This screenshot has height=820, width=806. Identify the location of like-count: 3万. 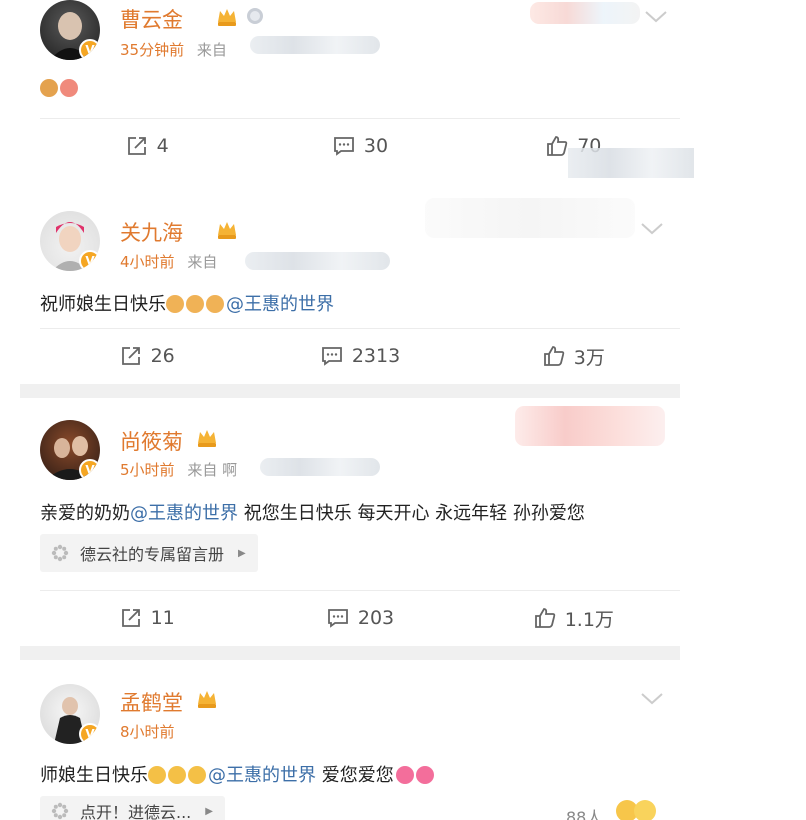
(589, 357).